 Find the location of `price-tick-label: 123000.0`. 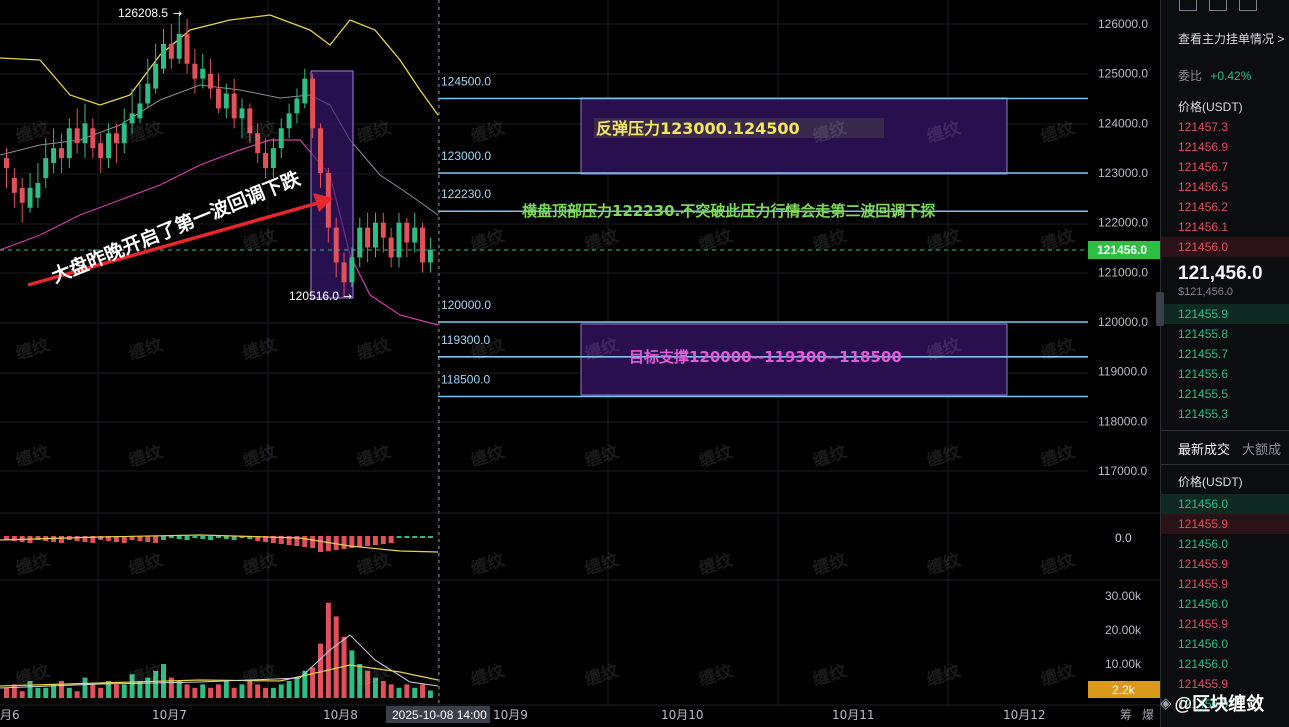

price-tick-label: 123000.0 is located at coordinates (1123, 173).